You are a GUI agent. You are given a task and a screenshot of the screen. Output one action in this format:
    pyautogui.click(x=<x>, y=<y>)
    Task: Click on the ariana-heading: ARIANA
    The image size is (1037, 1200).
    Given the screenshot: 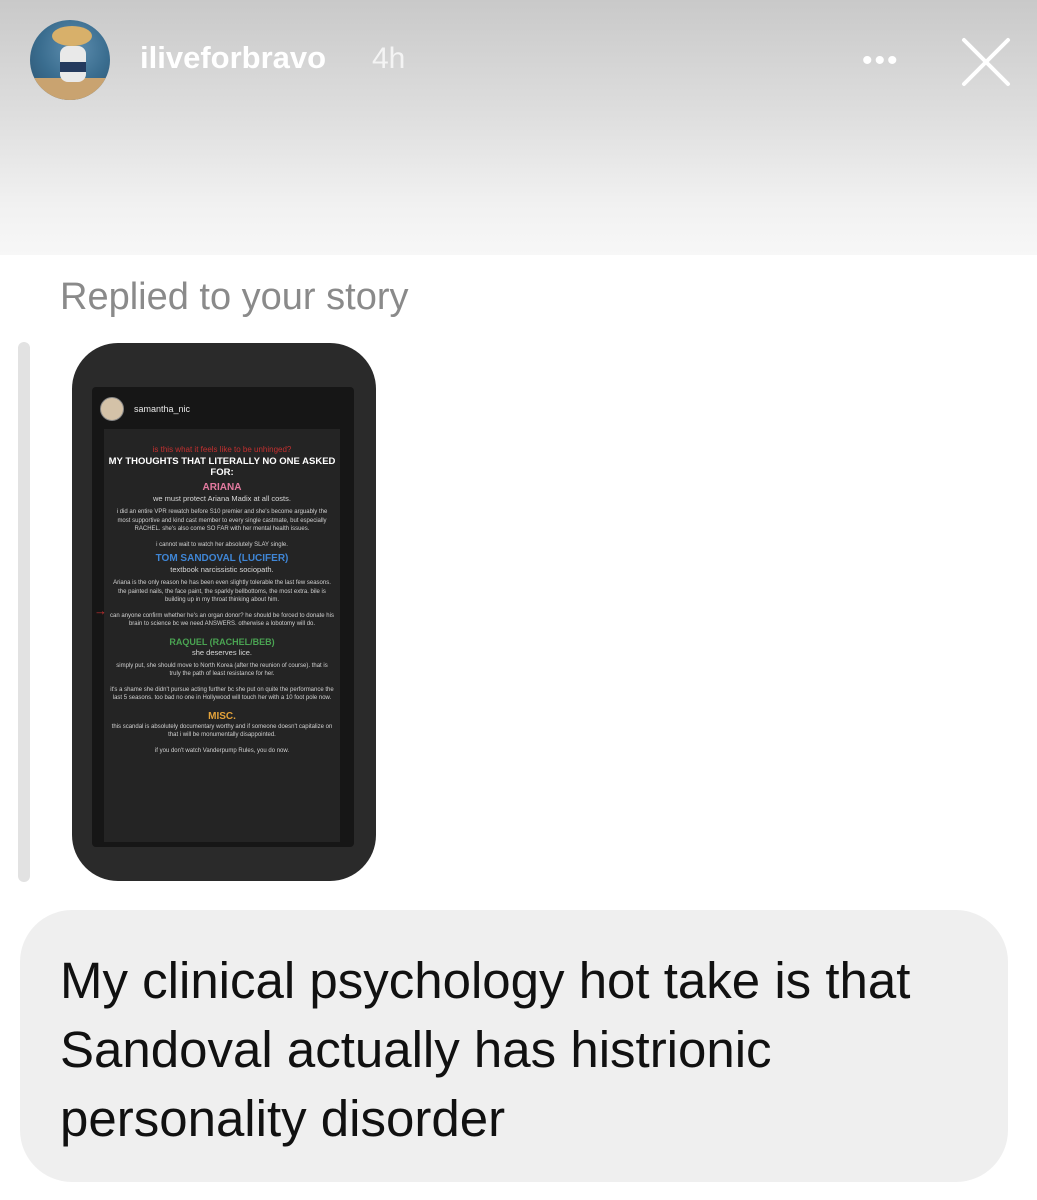 What is the action you would take?
    pyautogui.click(x=222, y=487)
    